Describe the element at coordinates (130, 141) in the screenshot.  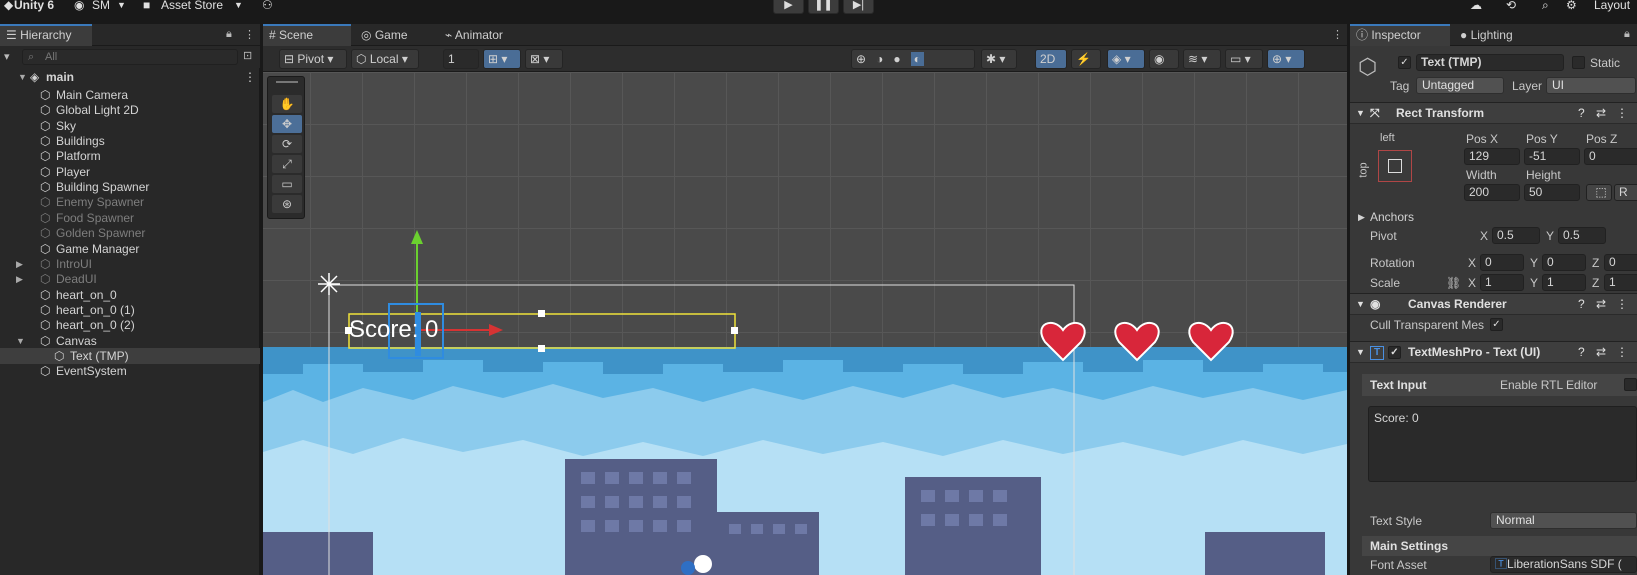
I see `hierarchy-item: ⬡ Buildings` at that location.